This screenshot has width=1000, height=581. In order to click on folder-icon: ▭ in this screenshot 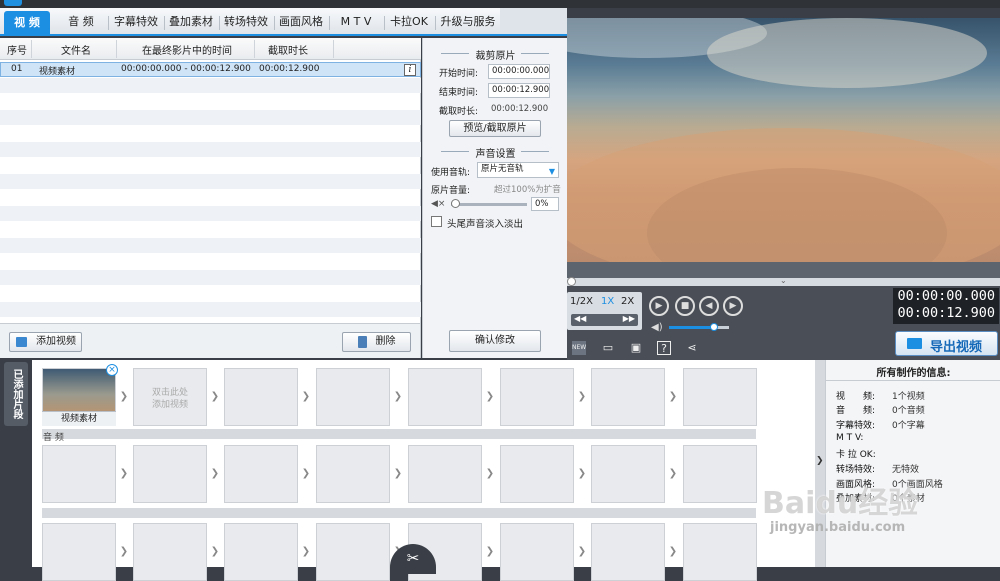, I will do `click(608, 348)`.